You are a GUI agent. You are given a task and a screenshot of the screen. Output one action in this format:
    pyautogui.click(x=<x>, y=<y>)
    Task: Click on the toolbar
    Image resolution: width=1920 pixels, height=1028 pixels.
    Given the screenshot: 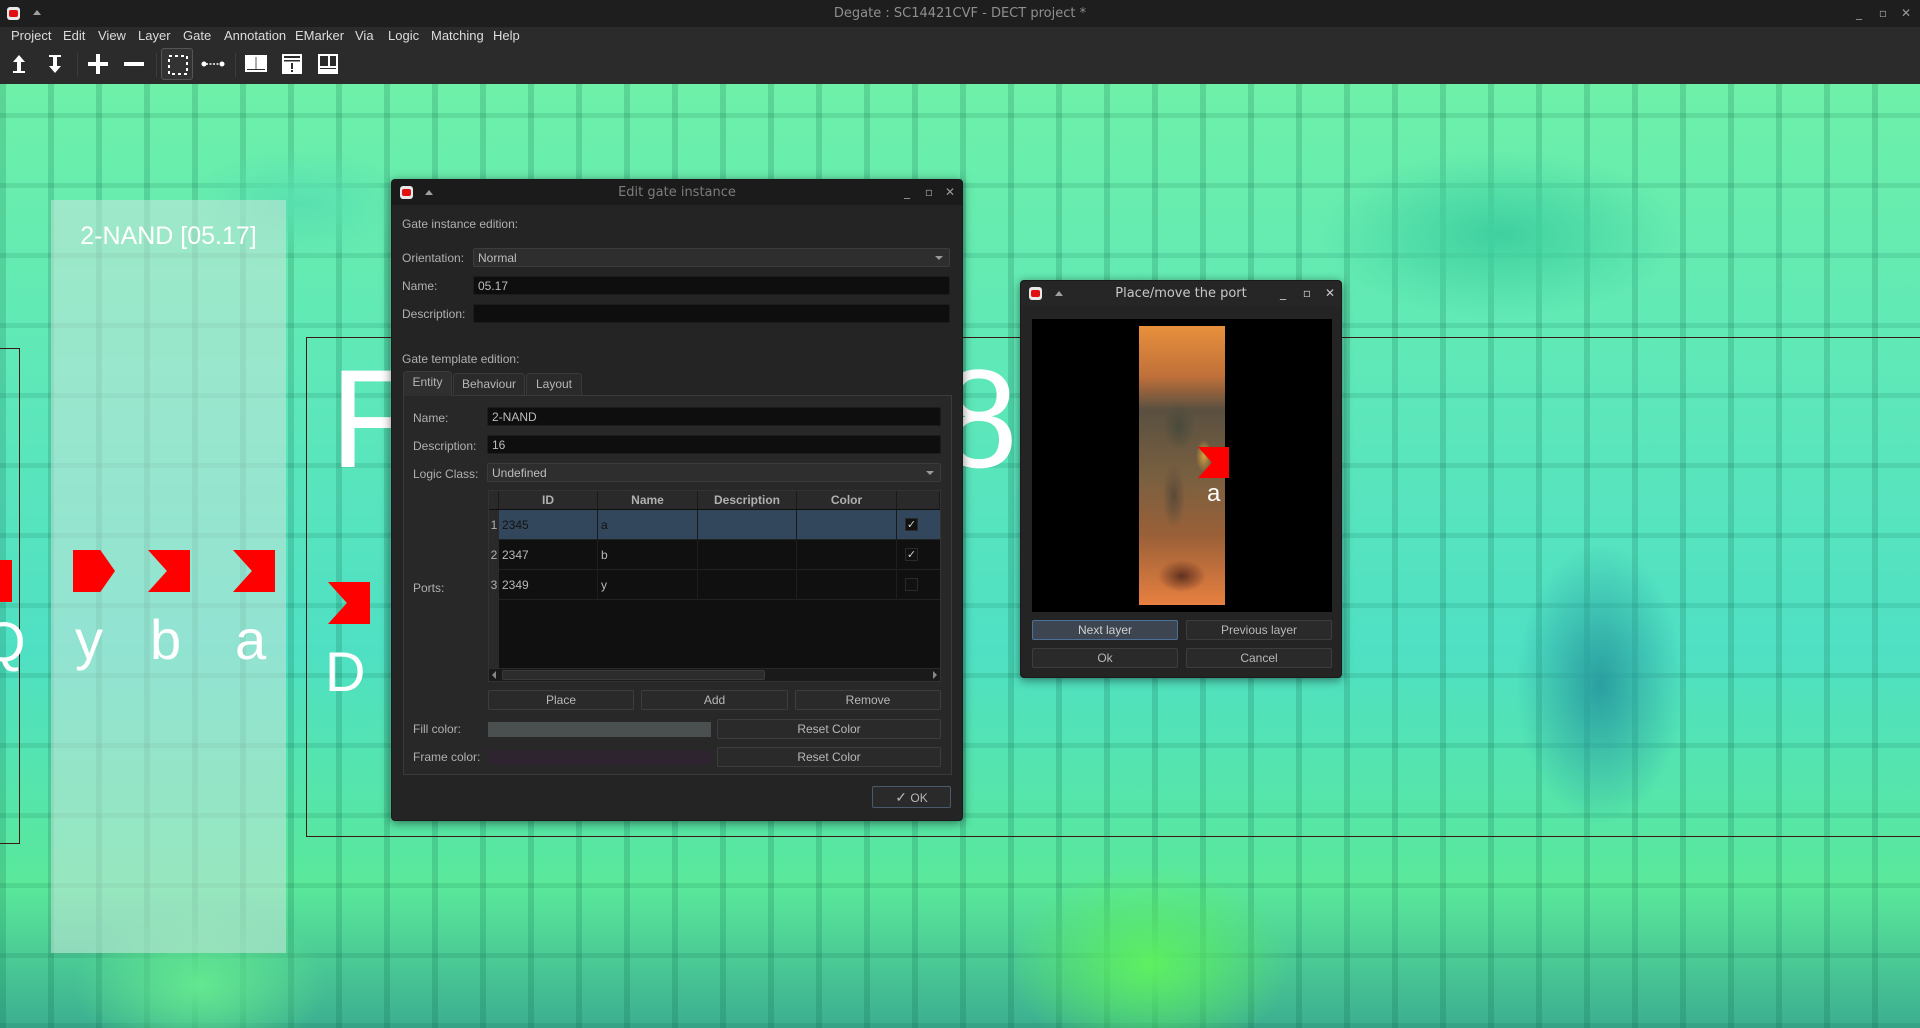 What is the action you would take?
    pyautogui.click(x=960, y=64)
    